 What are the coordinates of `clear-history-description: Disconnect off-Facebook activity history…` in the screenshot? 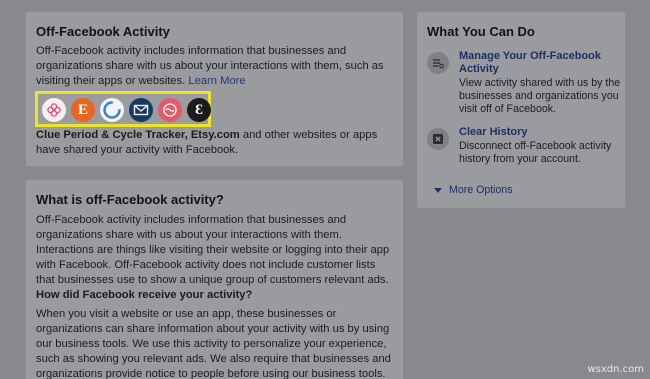 It's located at (535, 152).